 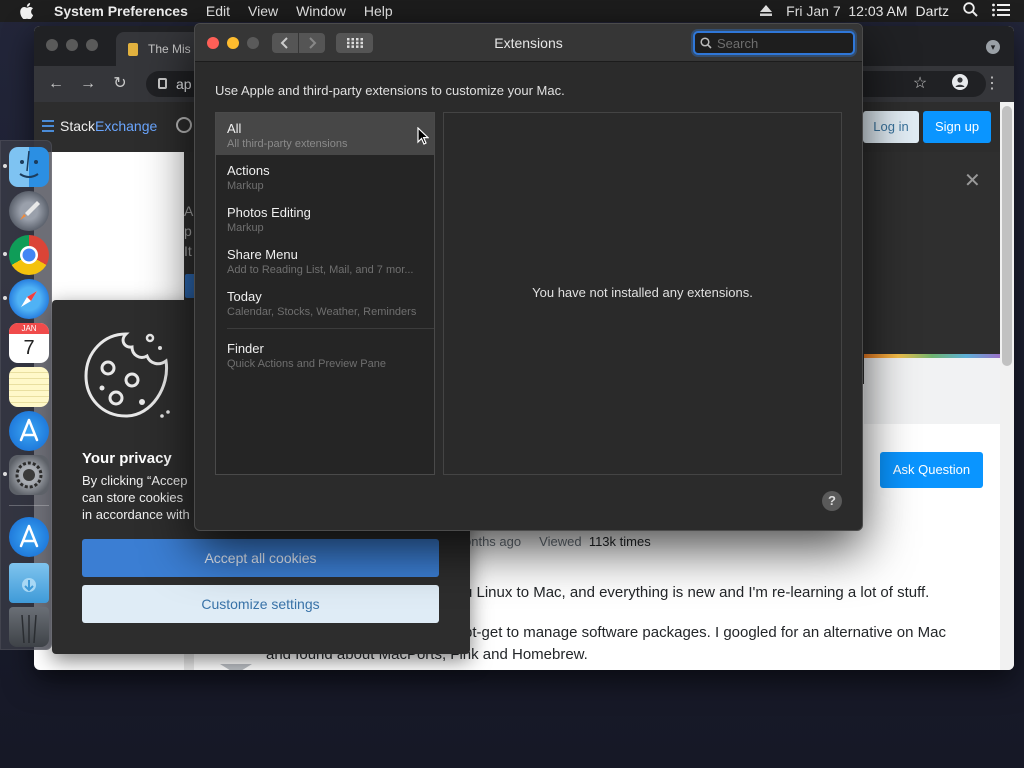 What do you see at coordinates (891, 127) in the screenshot?
I see `log-in-button: Log in` at bounding box center [891, 127].